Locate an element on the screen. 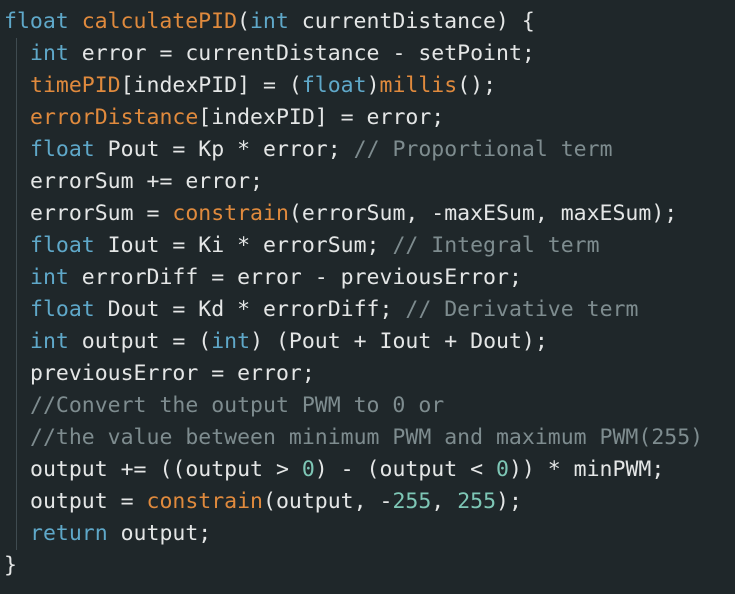 The width and height of the screenshot is (735, 594). code-line: int error = currentDistance - setPoint; is located at coordinates (353, 54).